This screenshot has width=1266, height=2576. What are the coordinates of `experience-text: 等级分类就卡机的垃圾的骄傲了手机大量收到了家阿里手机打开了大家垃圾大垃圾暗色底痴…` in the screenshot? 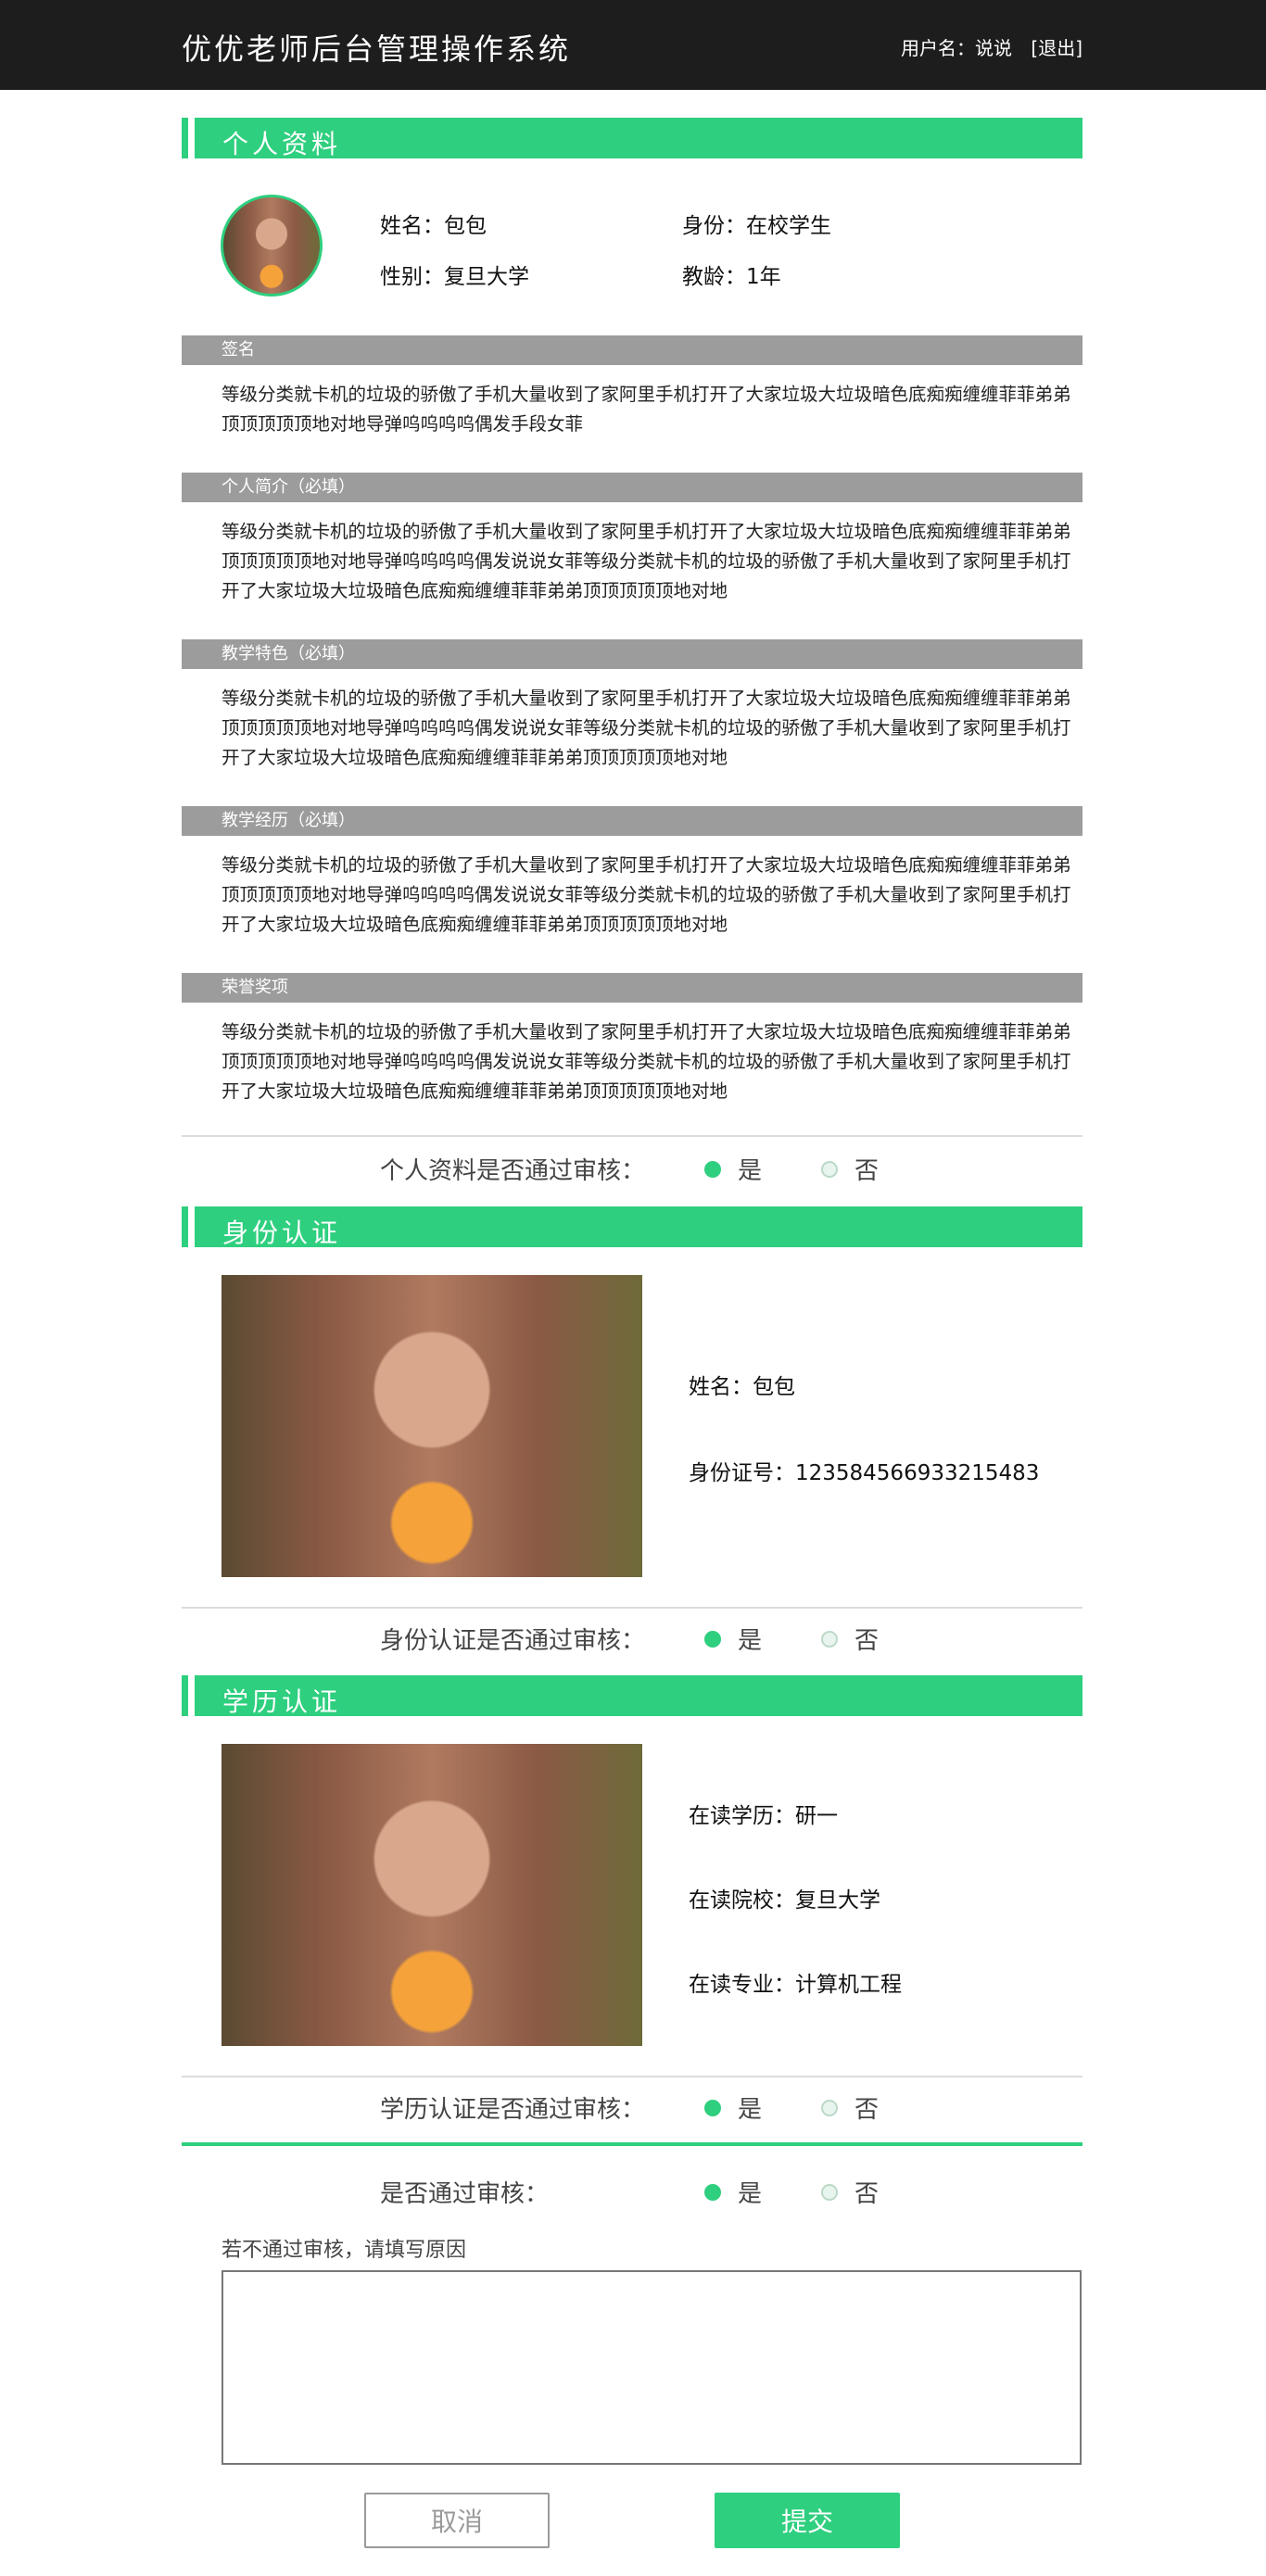 It's located at (646, 894).